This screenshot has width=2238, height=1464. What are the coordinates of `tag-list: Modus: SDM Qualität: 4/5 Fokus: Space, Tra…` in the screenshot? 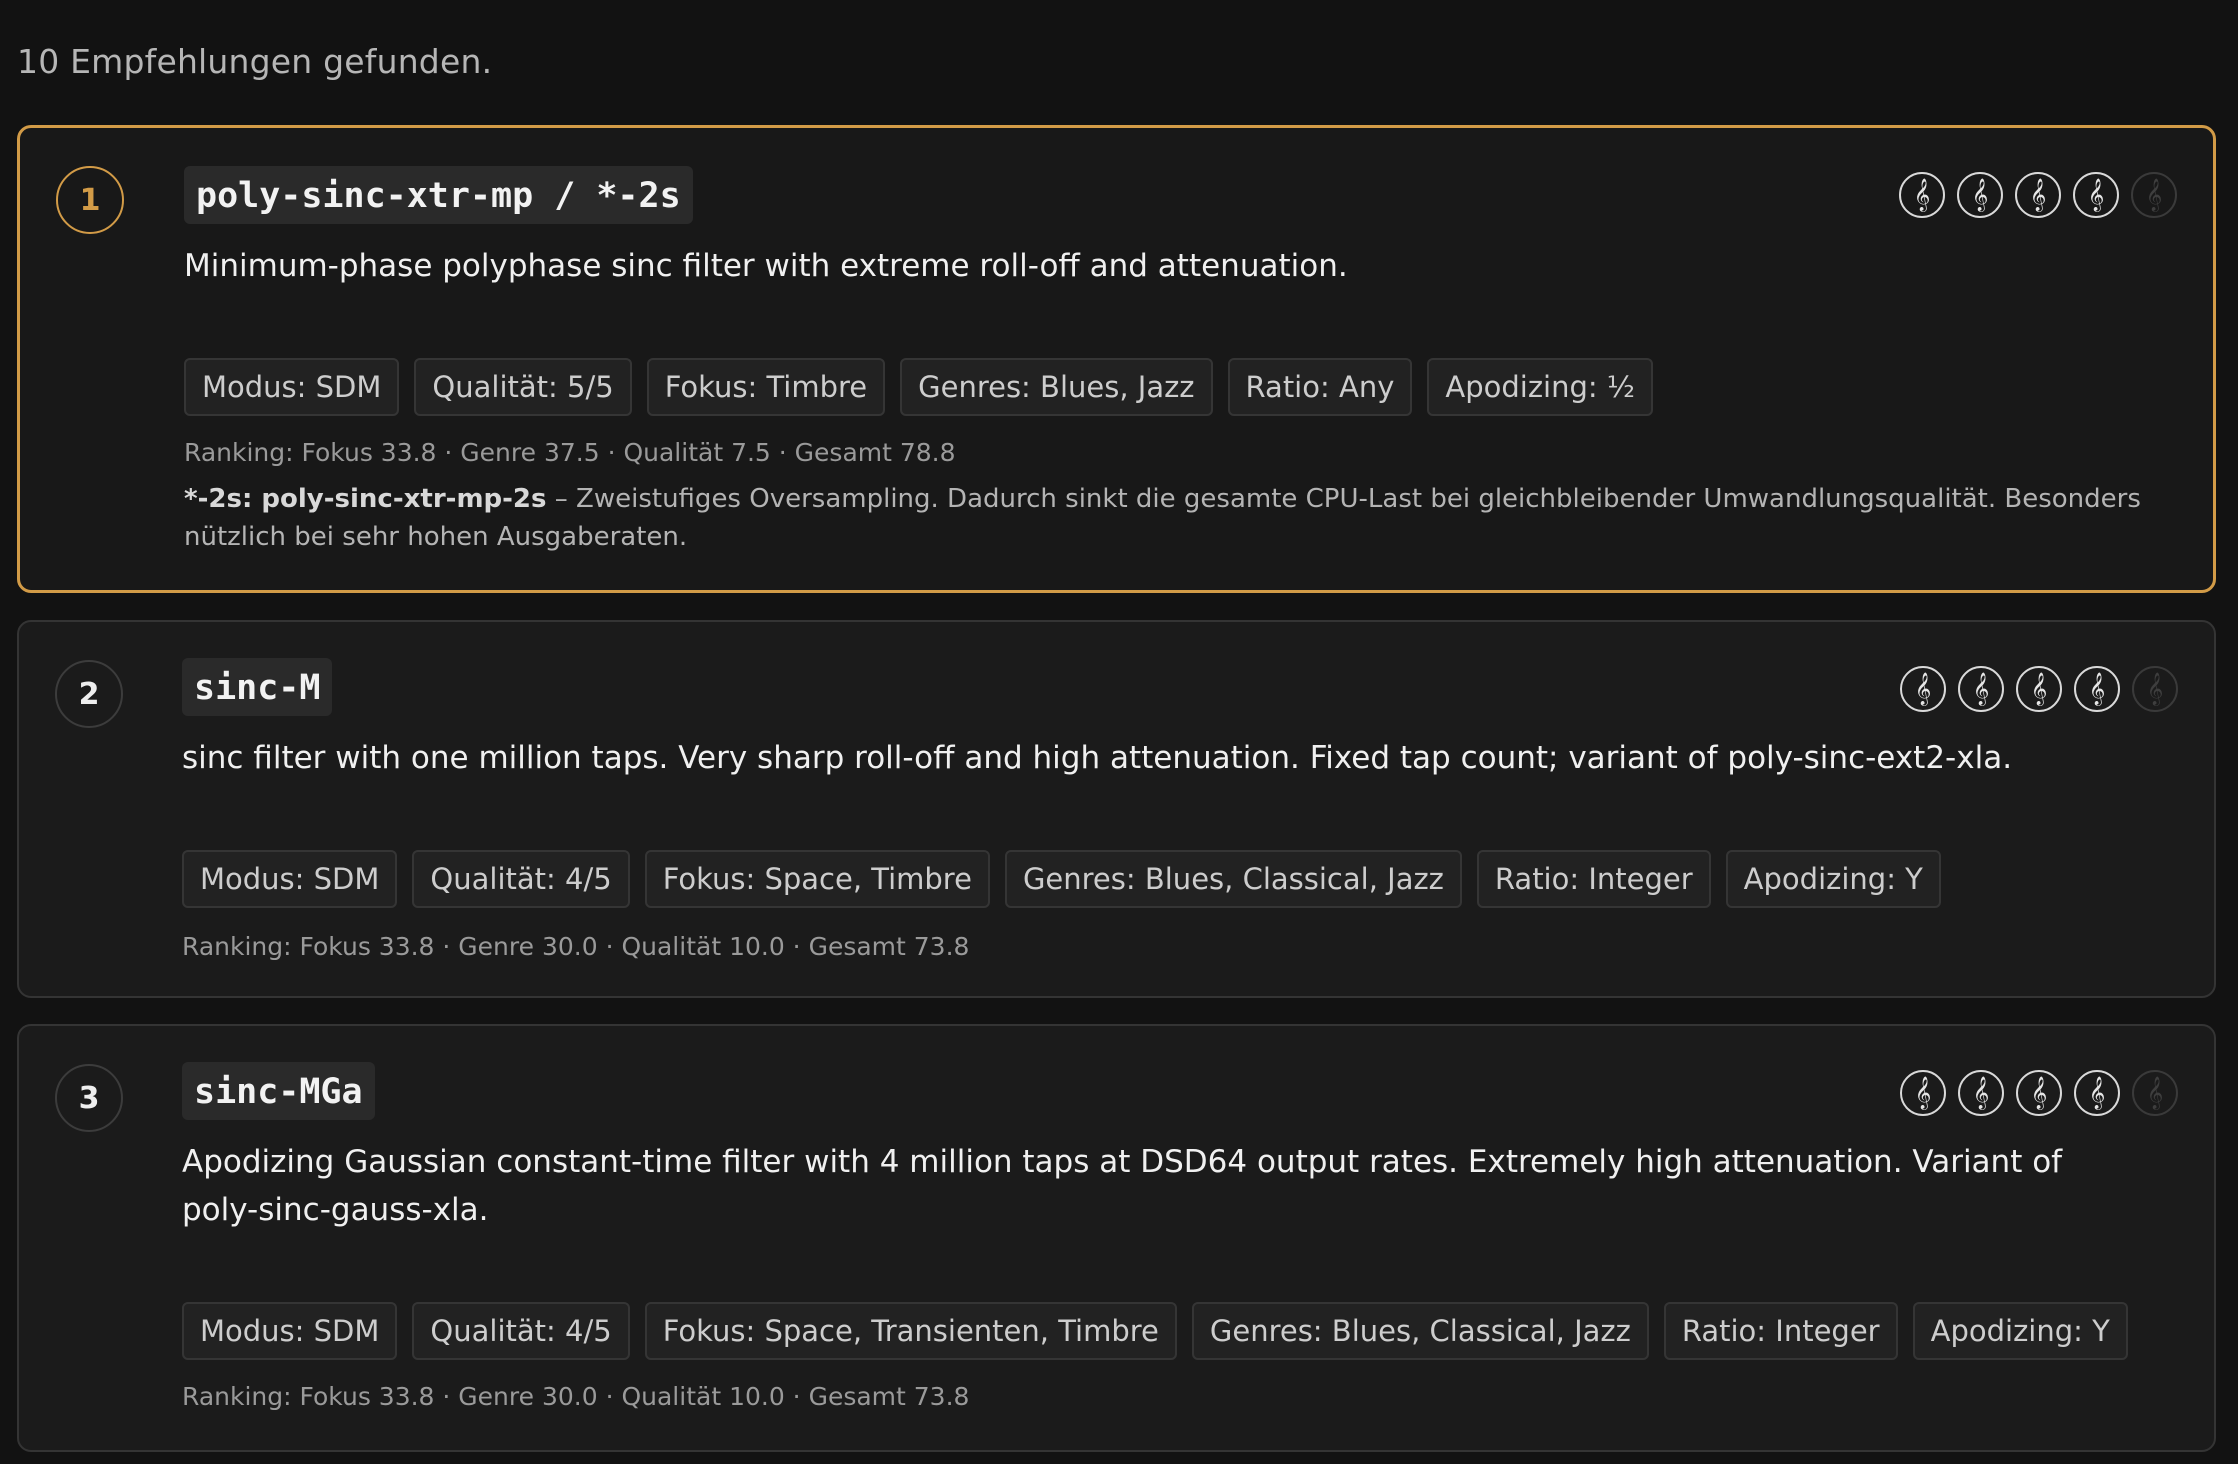 It's located at (1155, 1331).